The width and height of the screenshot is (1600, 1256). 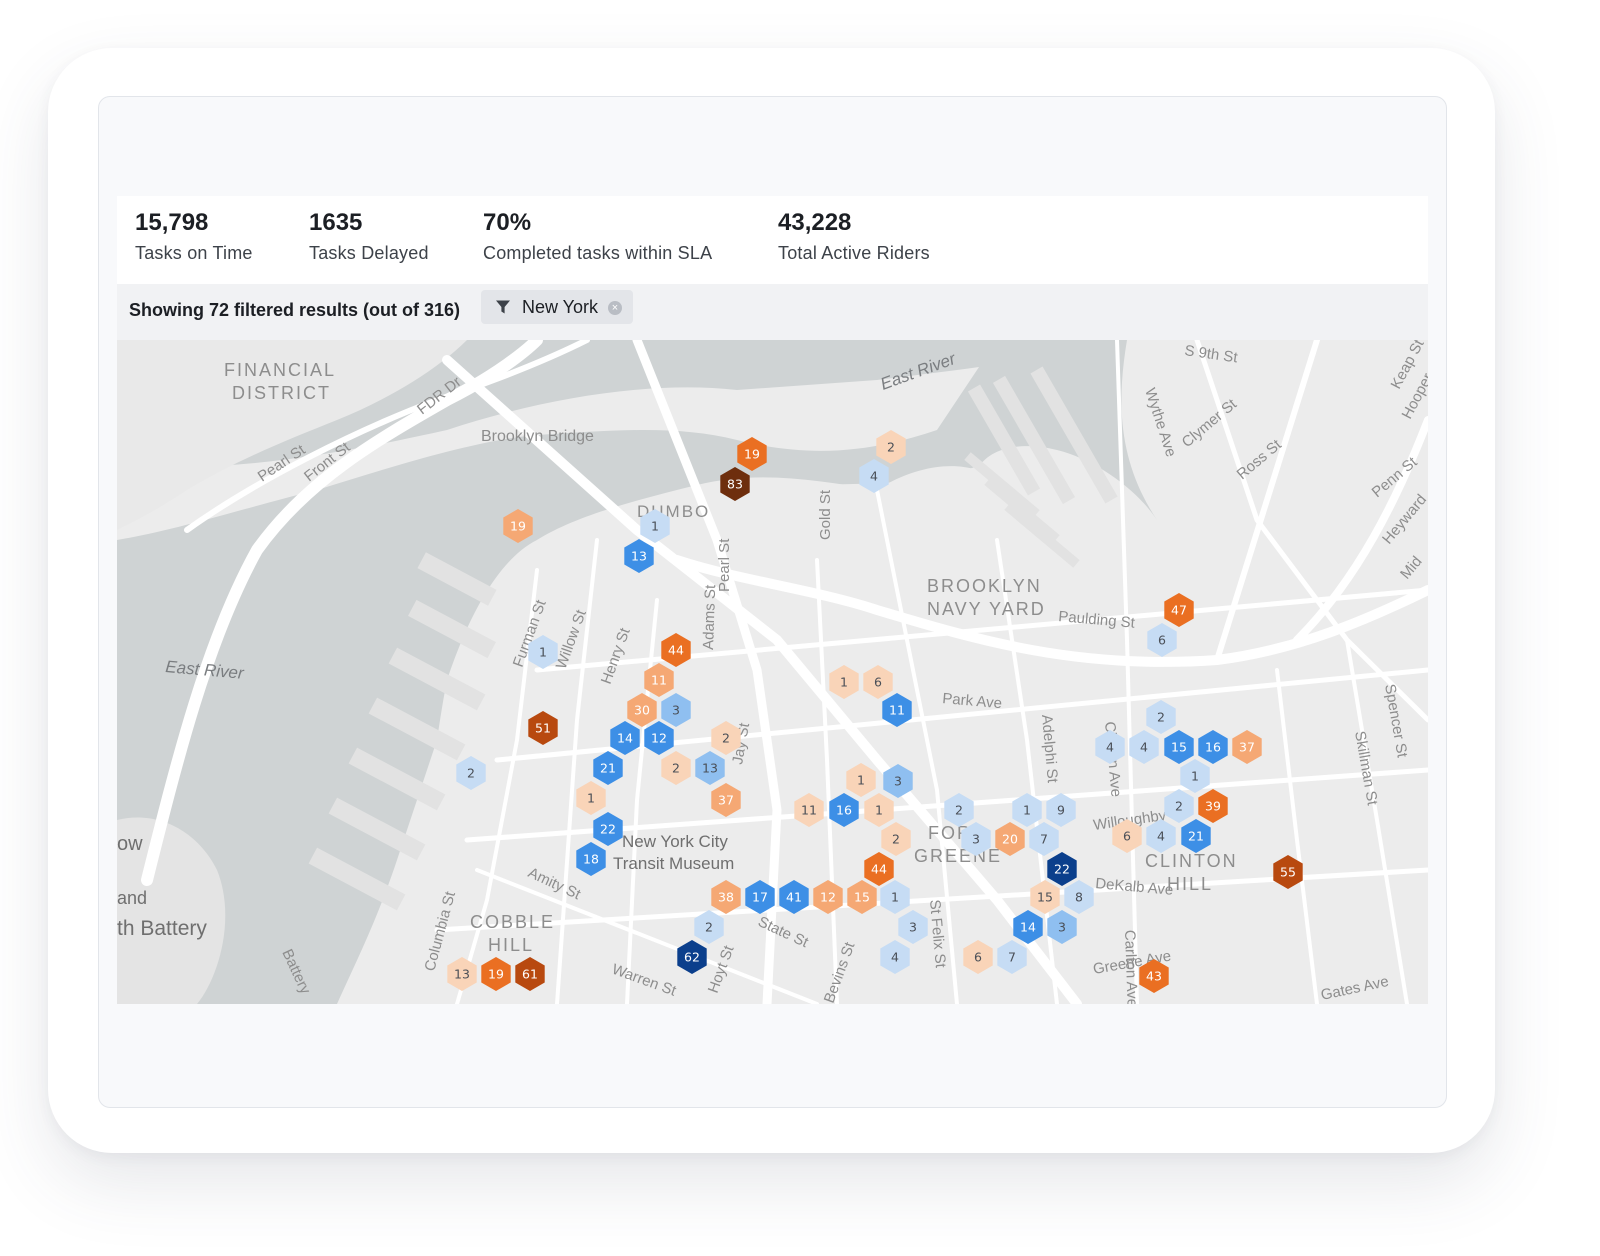 What do you see at coordinates (172, 222) in the screenshot?
I see `stat-value: 15,798` at bounding box center [172, 222].